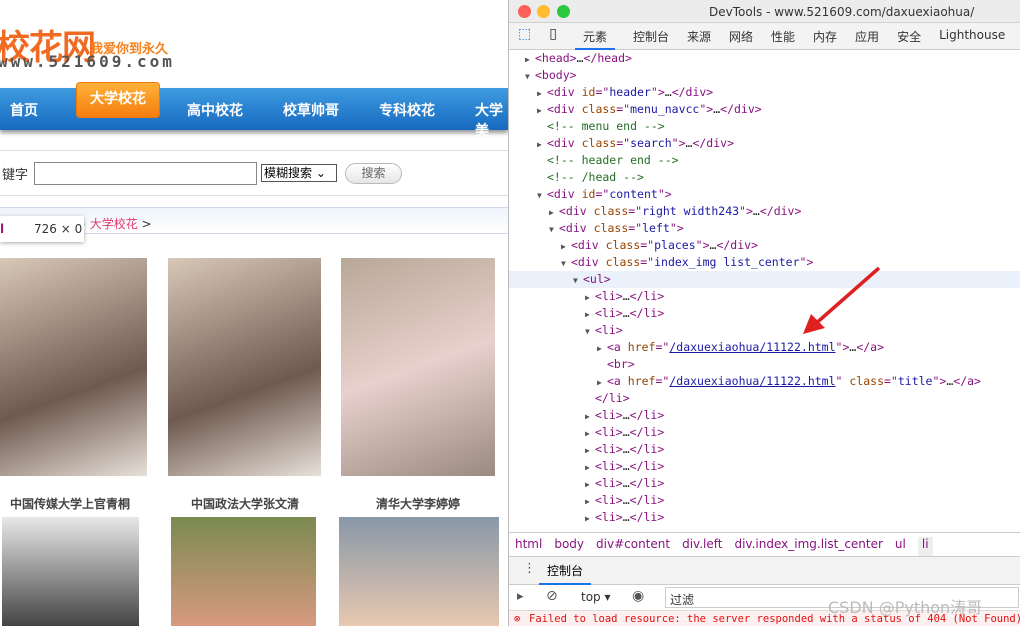 The width and height of the screenshot is (1020, 628). Describe the element at coordinates (594, 36) in the screenshot. I see `tab-elements: 元素` at that location.